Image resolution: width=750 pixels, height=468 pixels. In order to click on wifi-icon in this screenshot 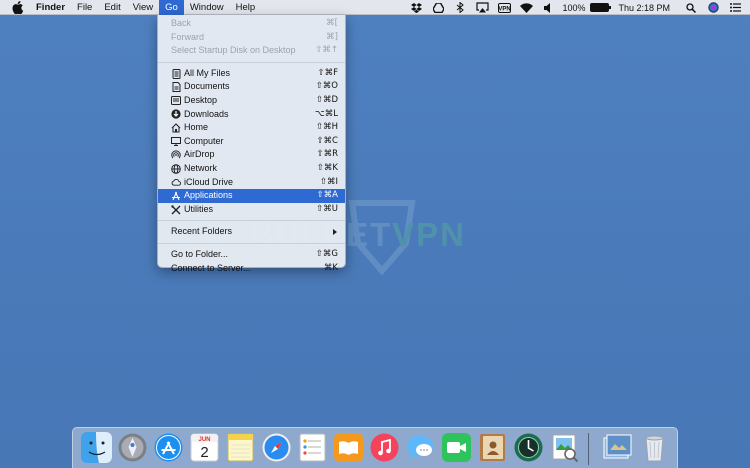, I will do `click(526, 7)`.